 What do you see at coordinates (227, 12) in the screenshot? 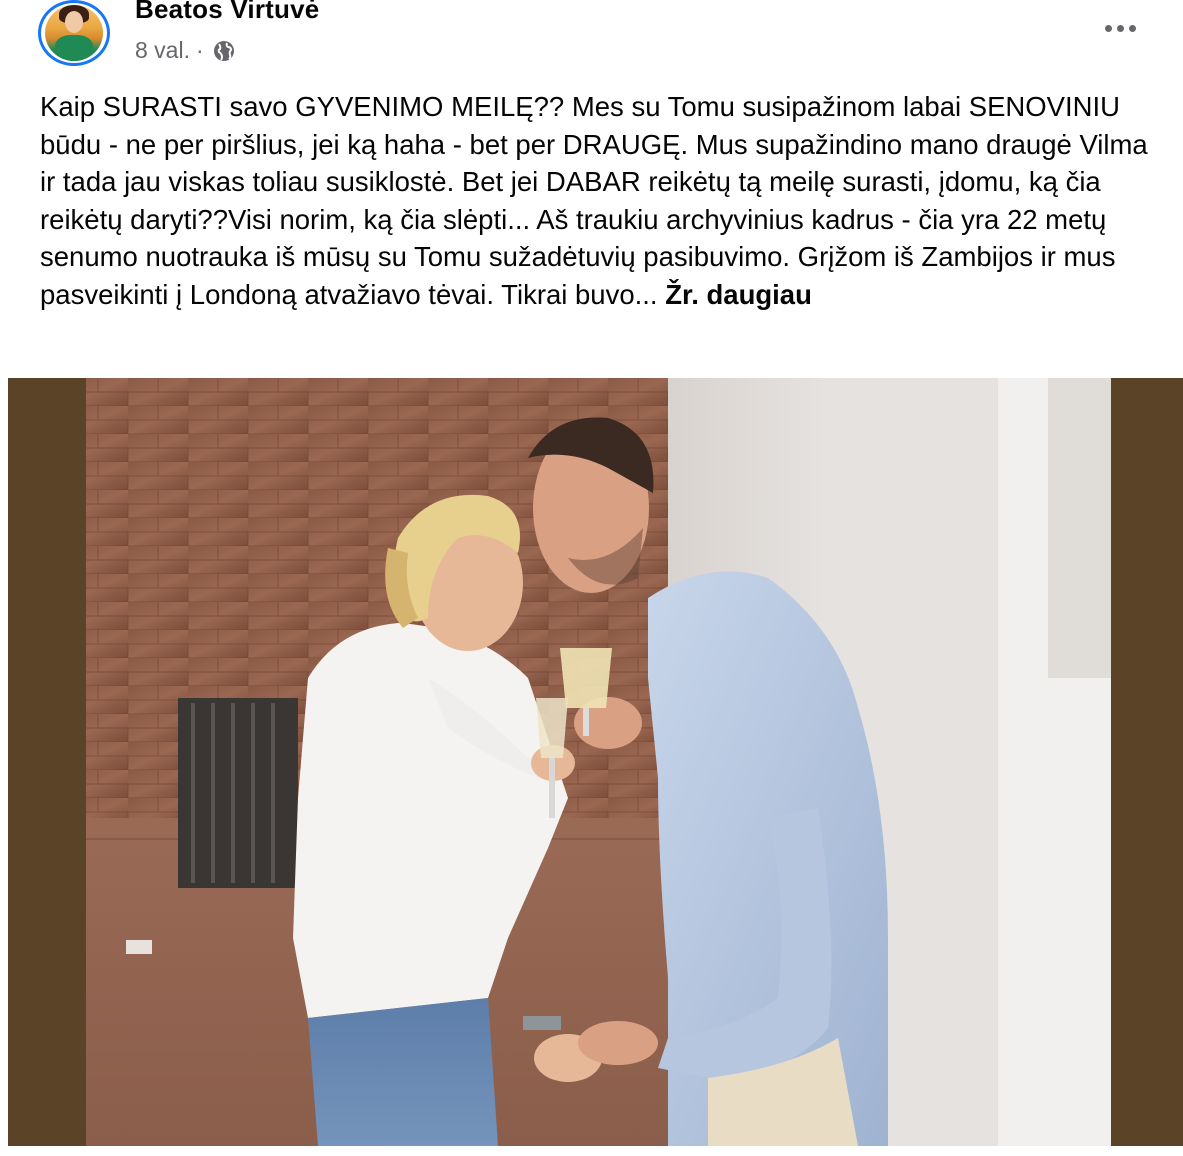
I see `page-name-link: Beatos Virtuvė` at bounding box center [227, 12].